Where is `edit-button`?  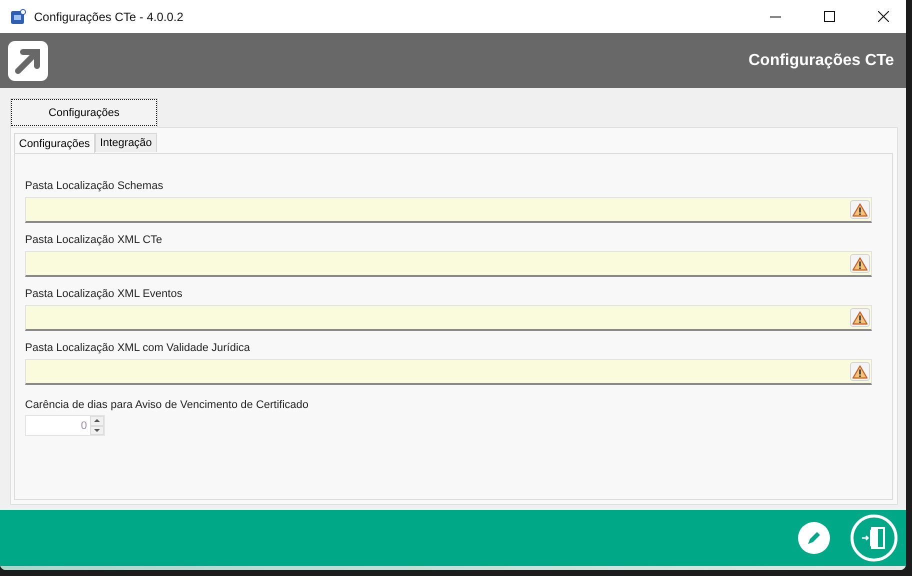 edit-button is located at coordinates (814, 538).